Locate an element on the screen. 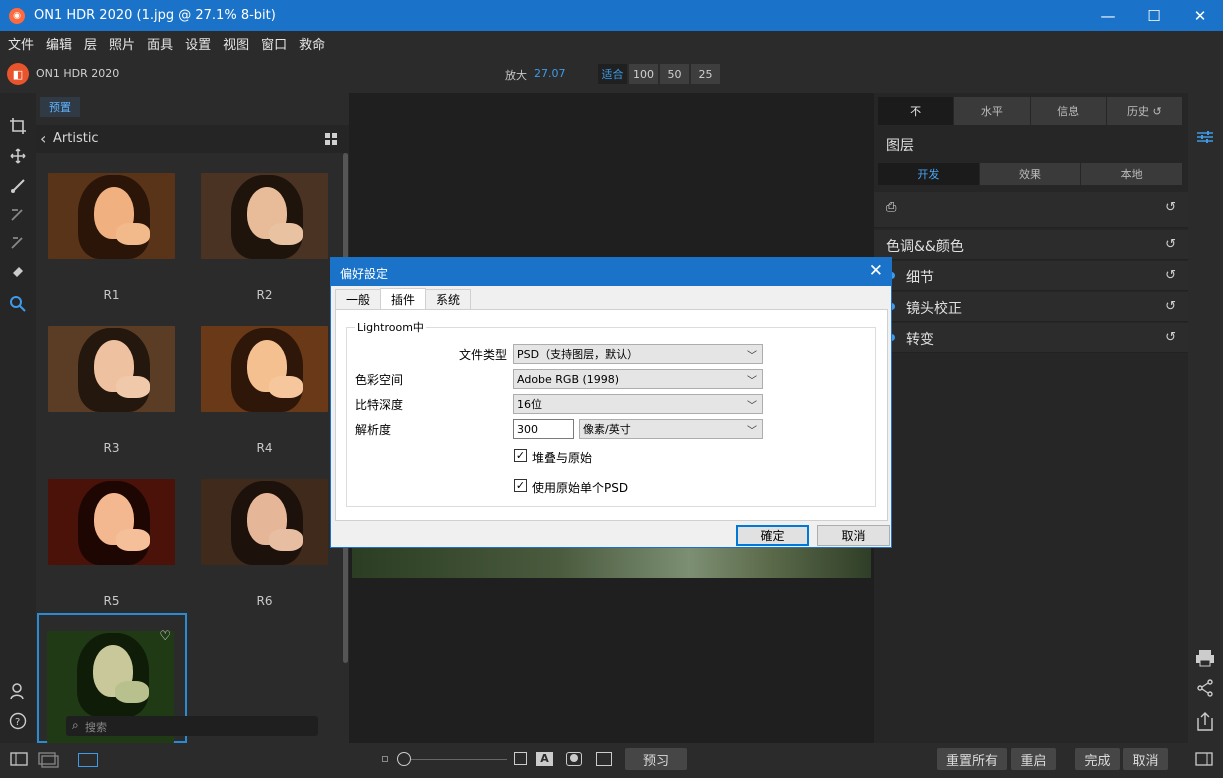 This screenshot has height=778, width=1223. user-icon is located at coordinates (18, 691).